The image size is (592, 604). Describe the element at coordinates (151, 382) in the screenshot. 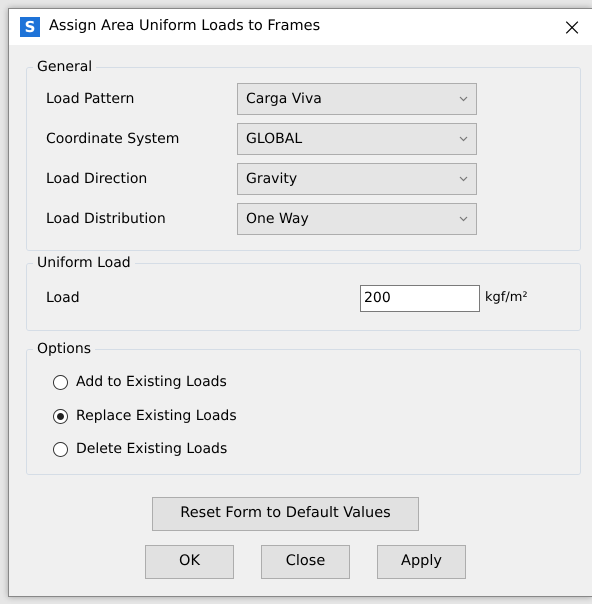

I see `radio-label: Add to Existing Loads` at that location.